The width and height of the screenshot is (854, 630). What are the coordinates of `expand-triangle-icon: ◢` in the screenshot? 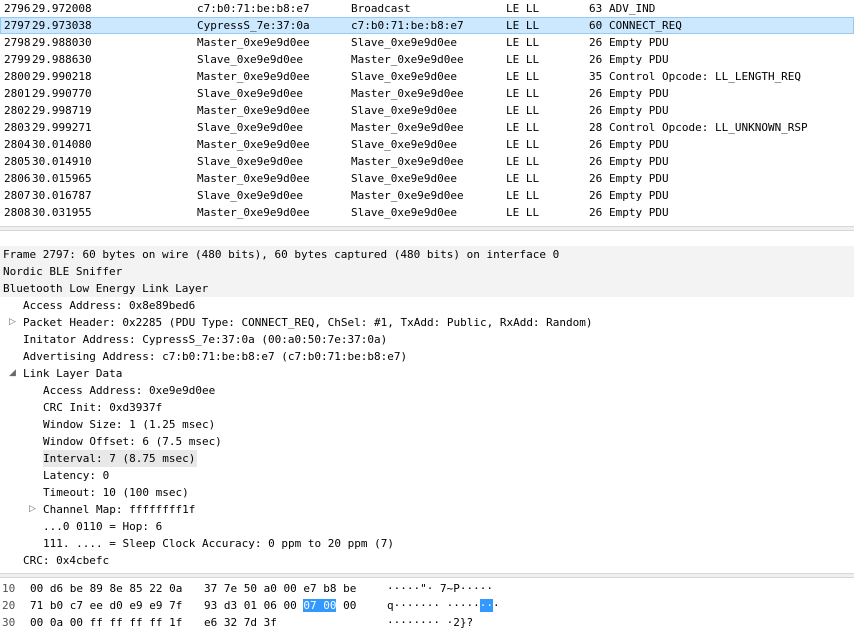 It's located at (12, 373).